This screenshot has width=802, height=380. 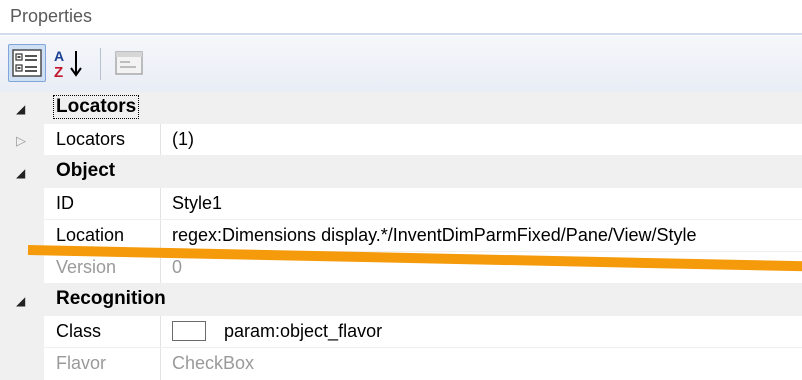 What do you see at coordinates (401, 34) in the screenshot?
I see `title-divider` at bounding box center [401, 34].